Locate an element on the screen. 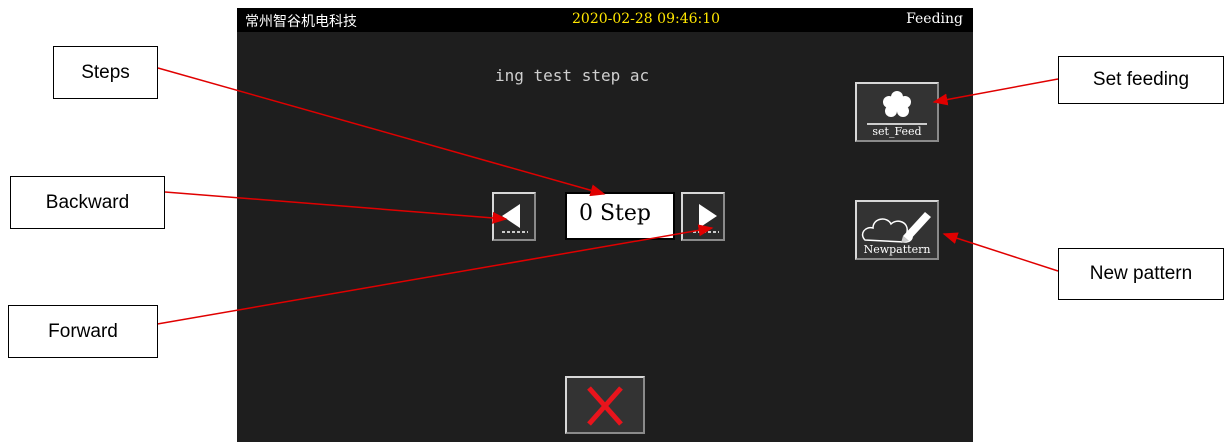 Image resolution: width=1232 pixels, height=442 pixels. callout-backward-text: Backward is located at coordinates (87, 202).